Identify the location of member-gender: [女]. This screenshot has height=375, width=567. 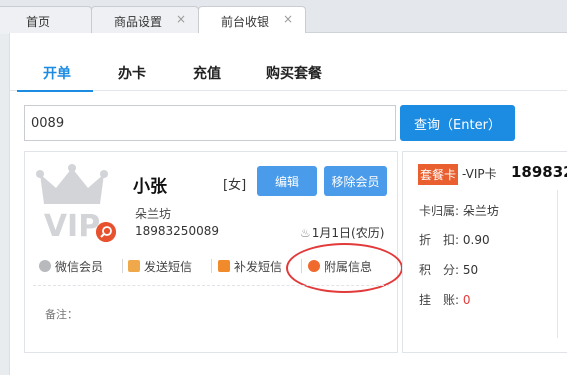
(235, 185).